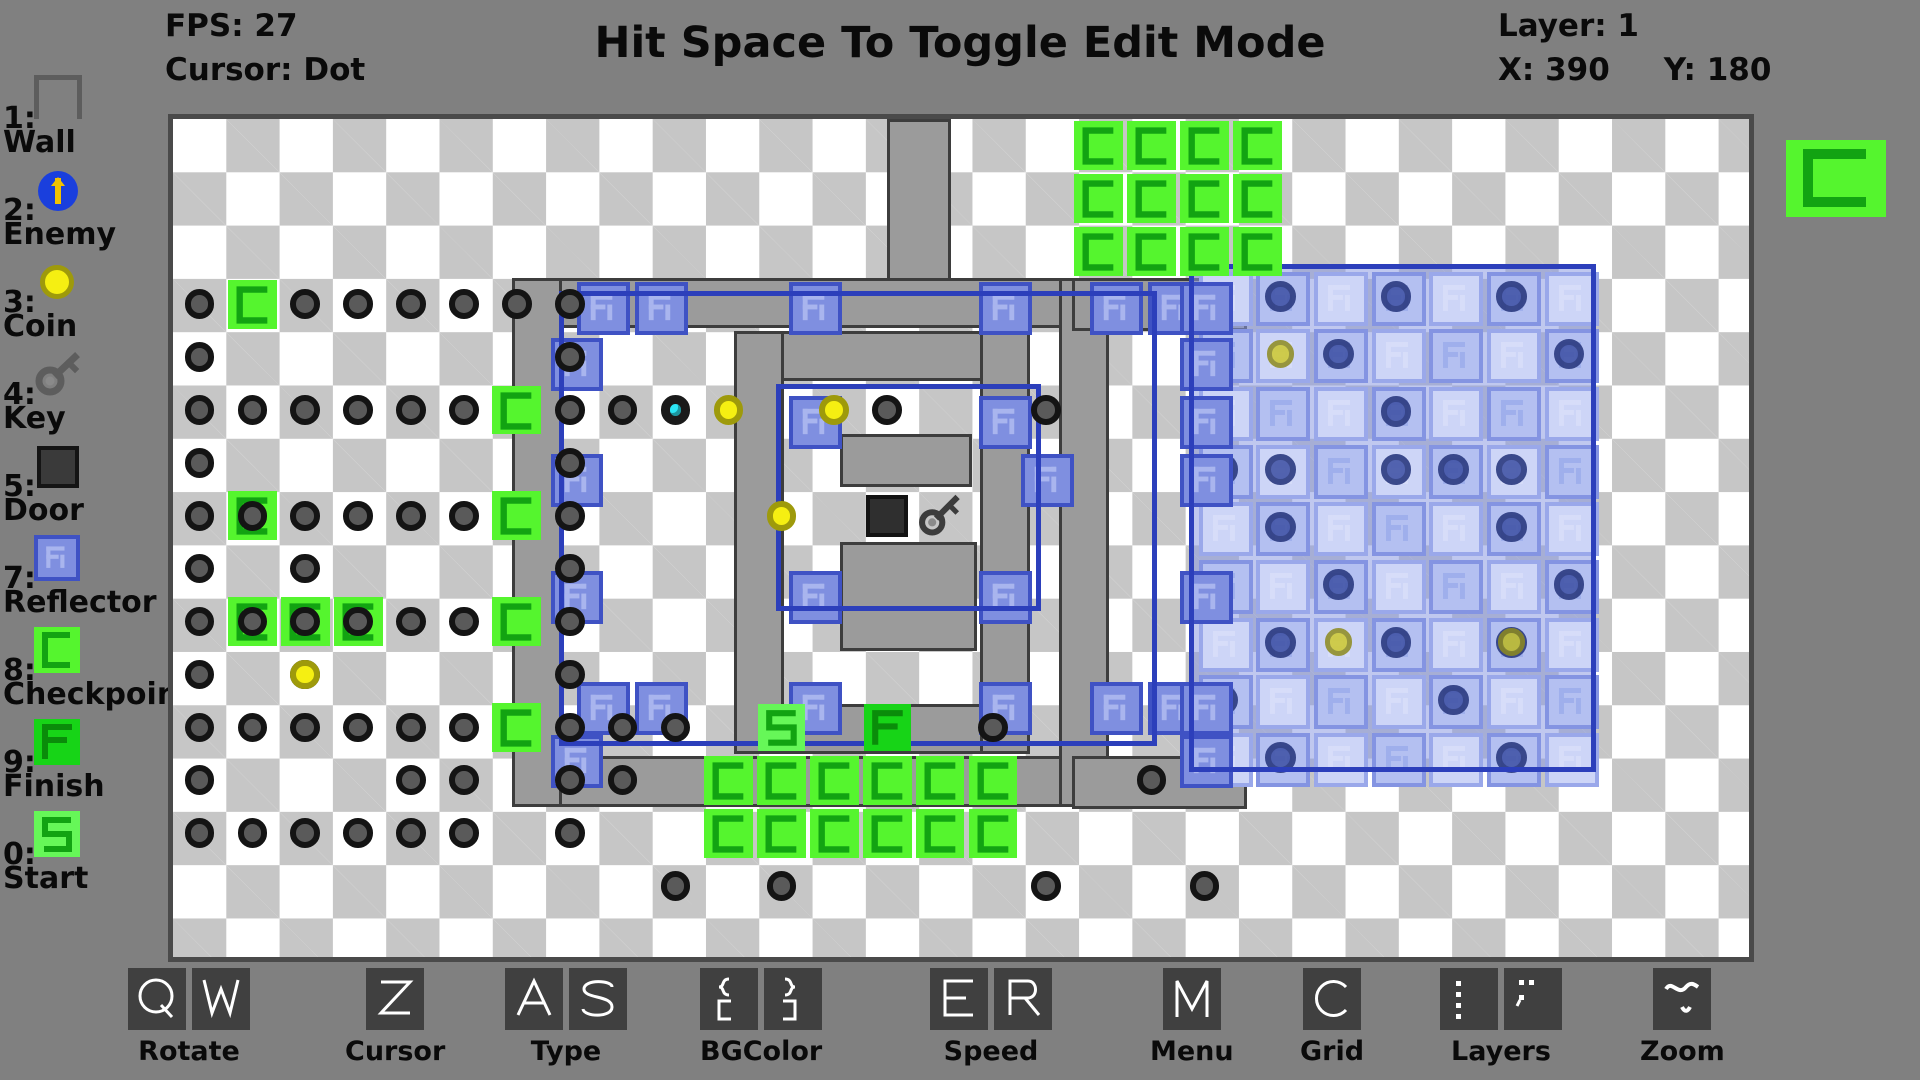 The image size is (1920, 1080). I want to click on key-tile, so click(940, 515).